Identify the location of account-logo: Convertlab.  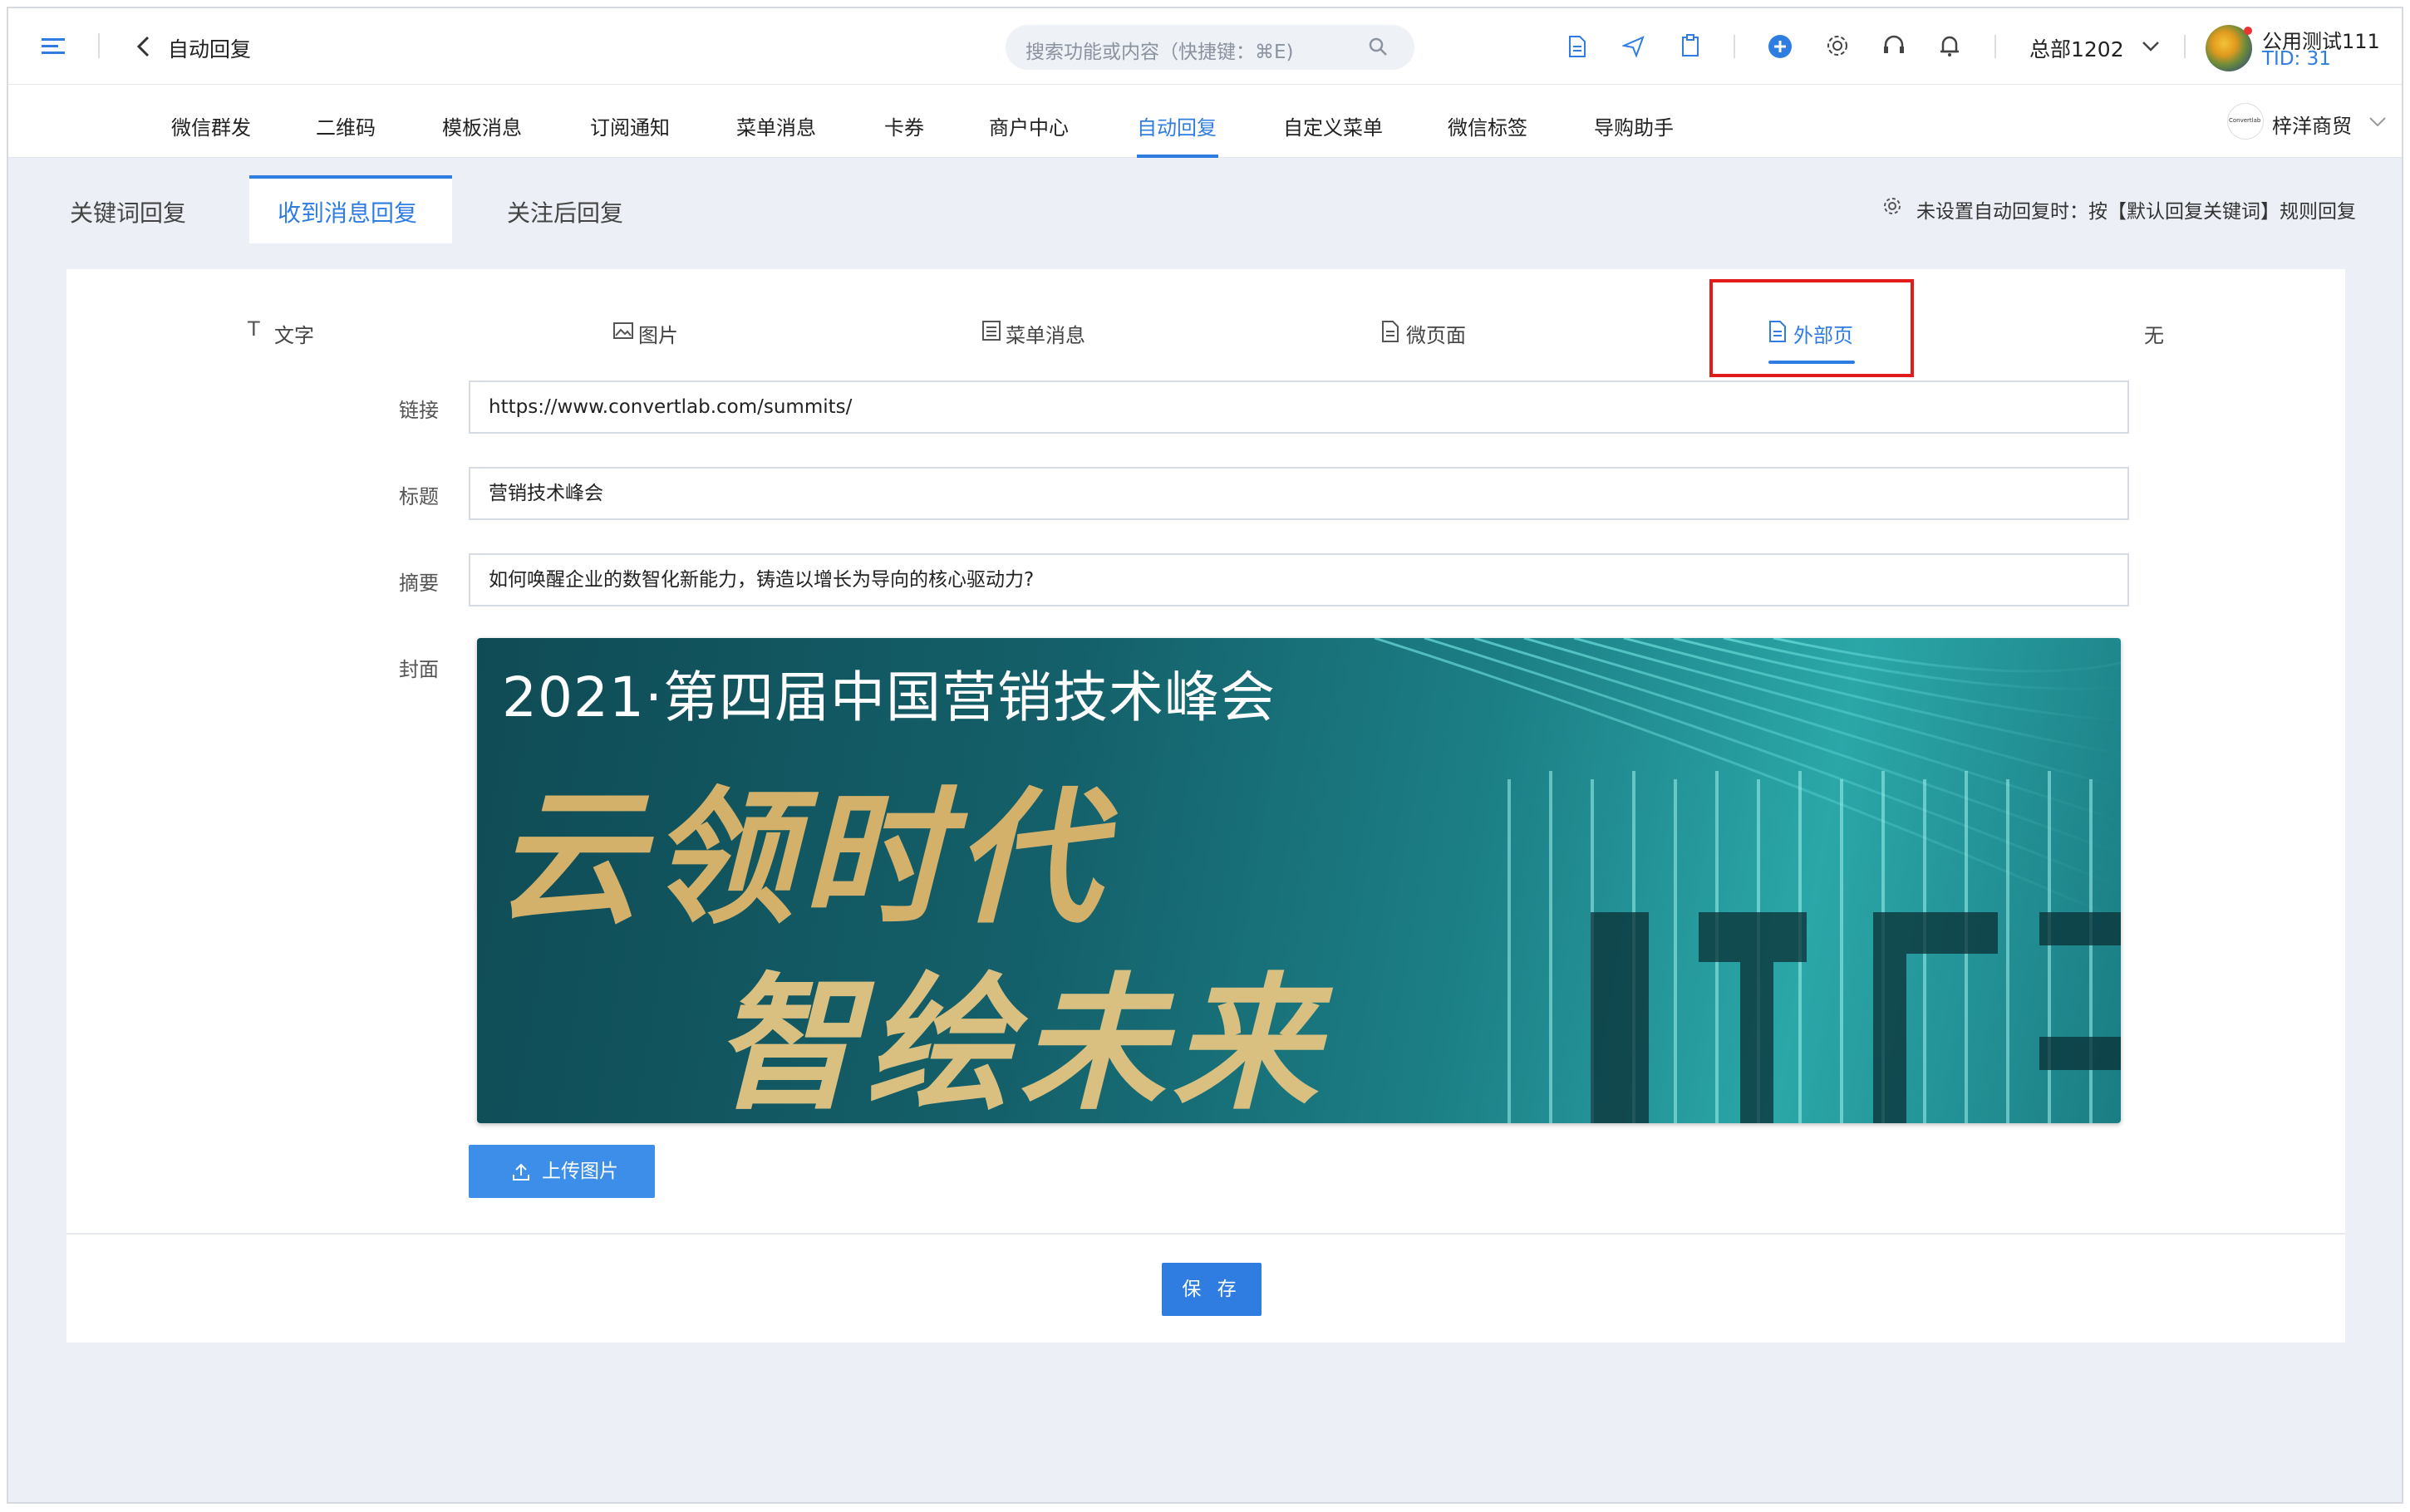
(2245, 121).